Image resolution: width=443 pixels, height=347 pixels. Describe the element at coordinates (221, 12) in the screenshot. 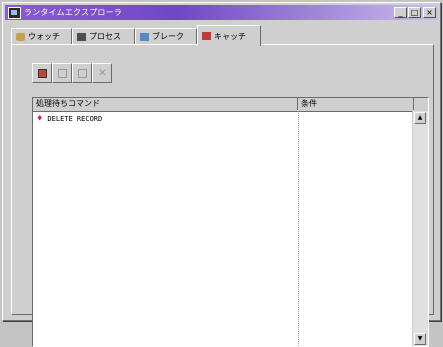

I see `title-bar: ランタイムエクスプローラ _ □ ×` at that location.